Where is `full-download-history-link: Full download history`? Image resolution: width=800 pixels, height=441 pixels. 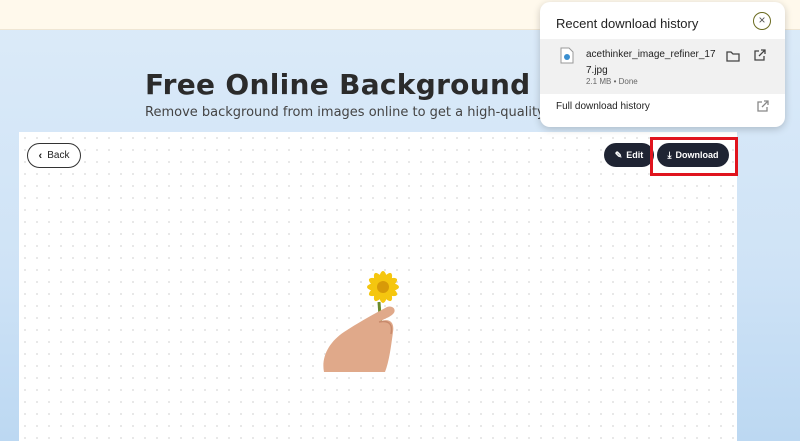
full-download-history-link: Full download history is located at coordinates (603, 106).